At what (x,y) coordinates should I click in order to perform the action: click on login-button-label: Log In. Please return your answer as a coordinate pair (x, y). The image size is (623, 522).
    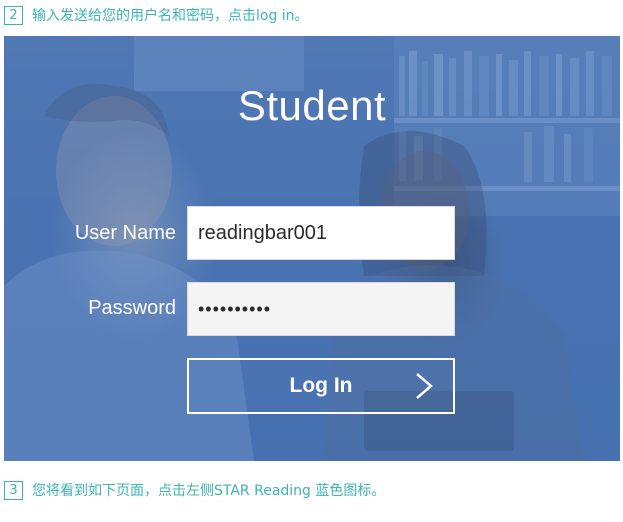
    Looking at the image, I should click on (321, 385).